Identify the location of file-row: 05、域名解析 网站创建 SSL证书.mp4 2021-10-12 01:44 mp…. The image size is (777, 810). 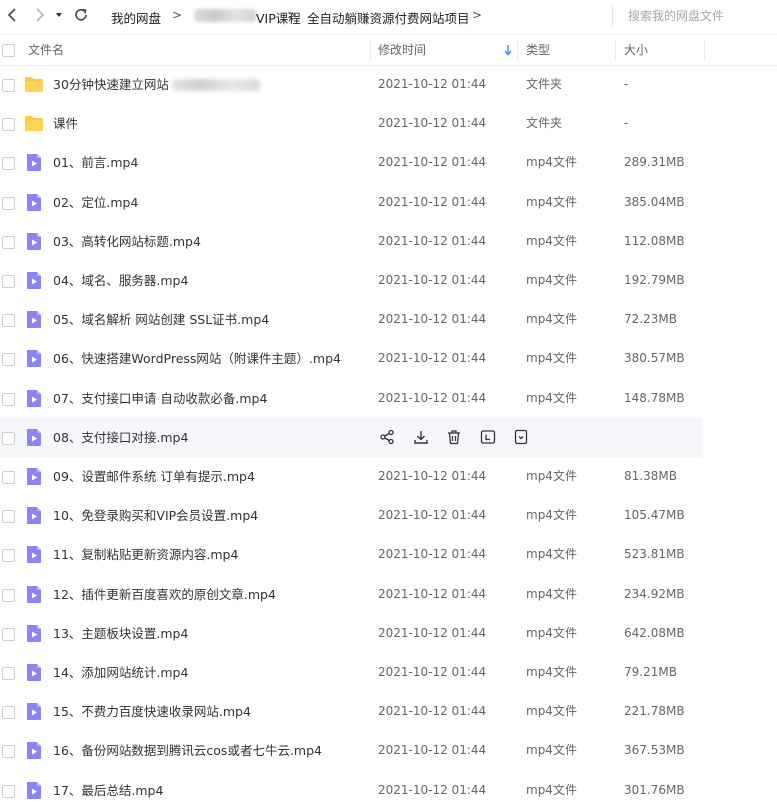
(388, 319).